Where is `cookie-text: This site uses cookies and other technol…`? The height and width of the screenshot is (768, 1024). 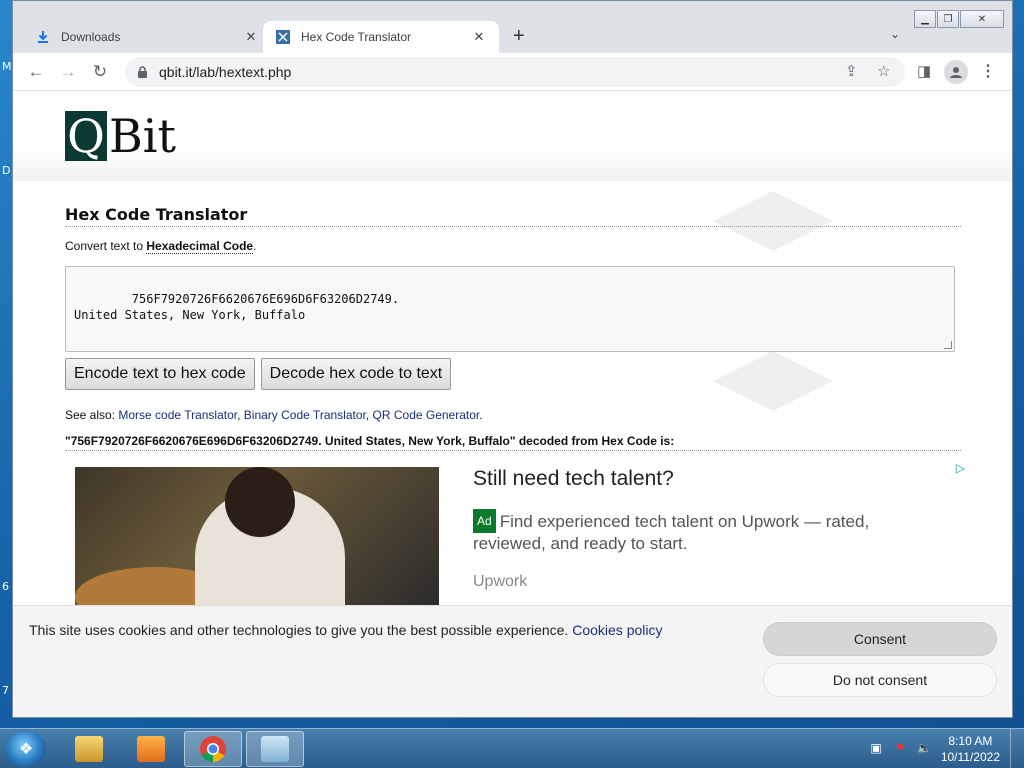 cookie-text: This site uses cookies and other technol… is located at coordinates (299, 630).